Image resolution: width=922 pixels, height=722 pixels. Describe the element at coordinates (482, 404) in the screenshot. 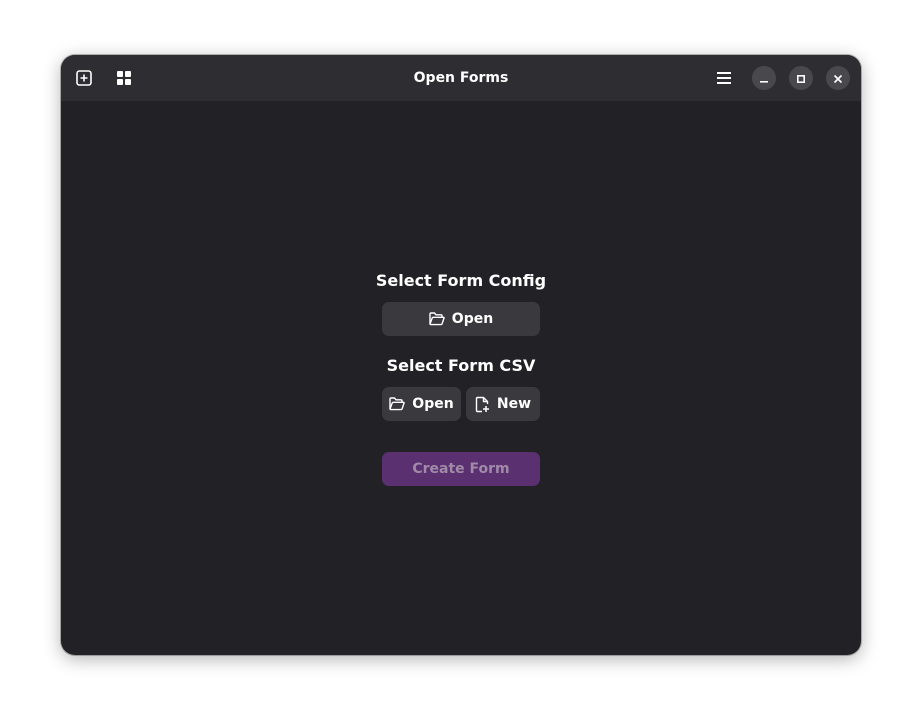

I see `document-new-icon` at that location.